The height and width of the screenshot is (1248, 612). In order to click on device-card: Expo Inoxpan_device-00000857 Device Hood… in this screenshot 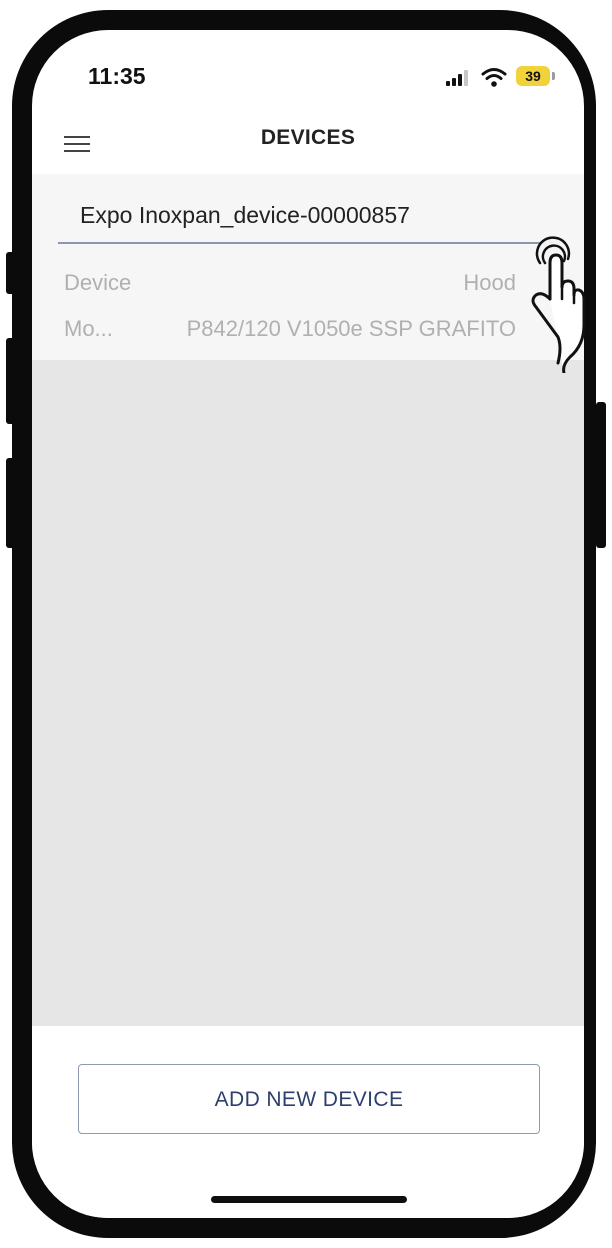, I will do `click(308, 267)`.